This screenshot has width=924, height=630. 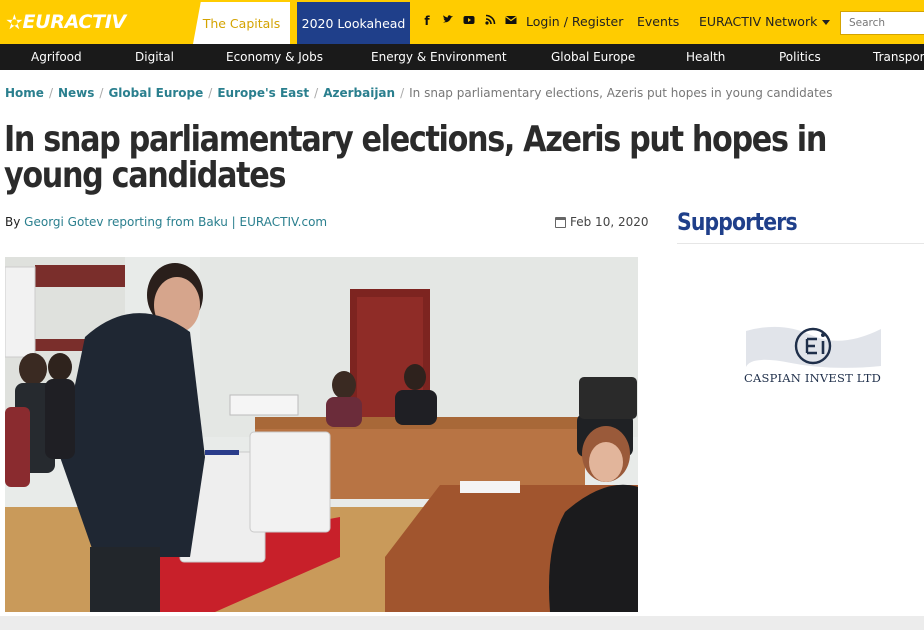 I want to click on breadcrumb-global-europe: Global Europe, so click(x=155, y=93).